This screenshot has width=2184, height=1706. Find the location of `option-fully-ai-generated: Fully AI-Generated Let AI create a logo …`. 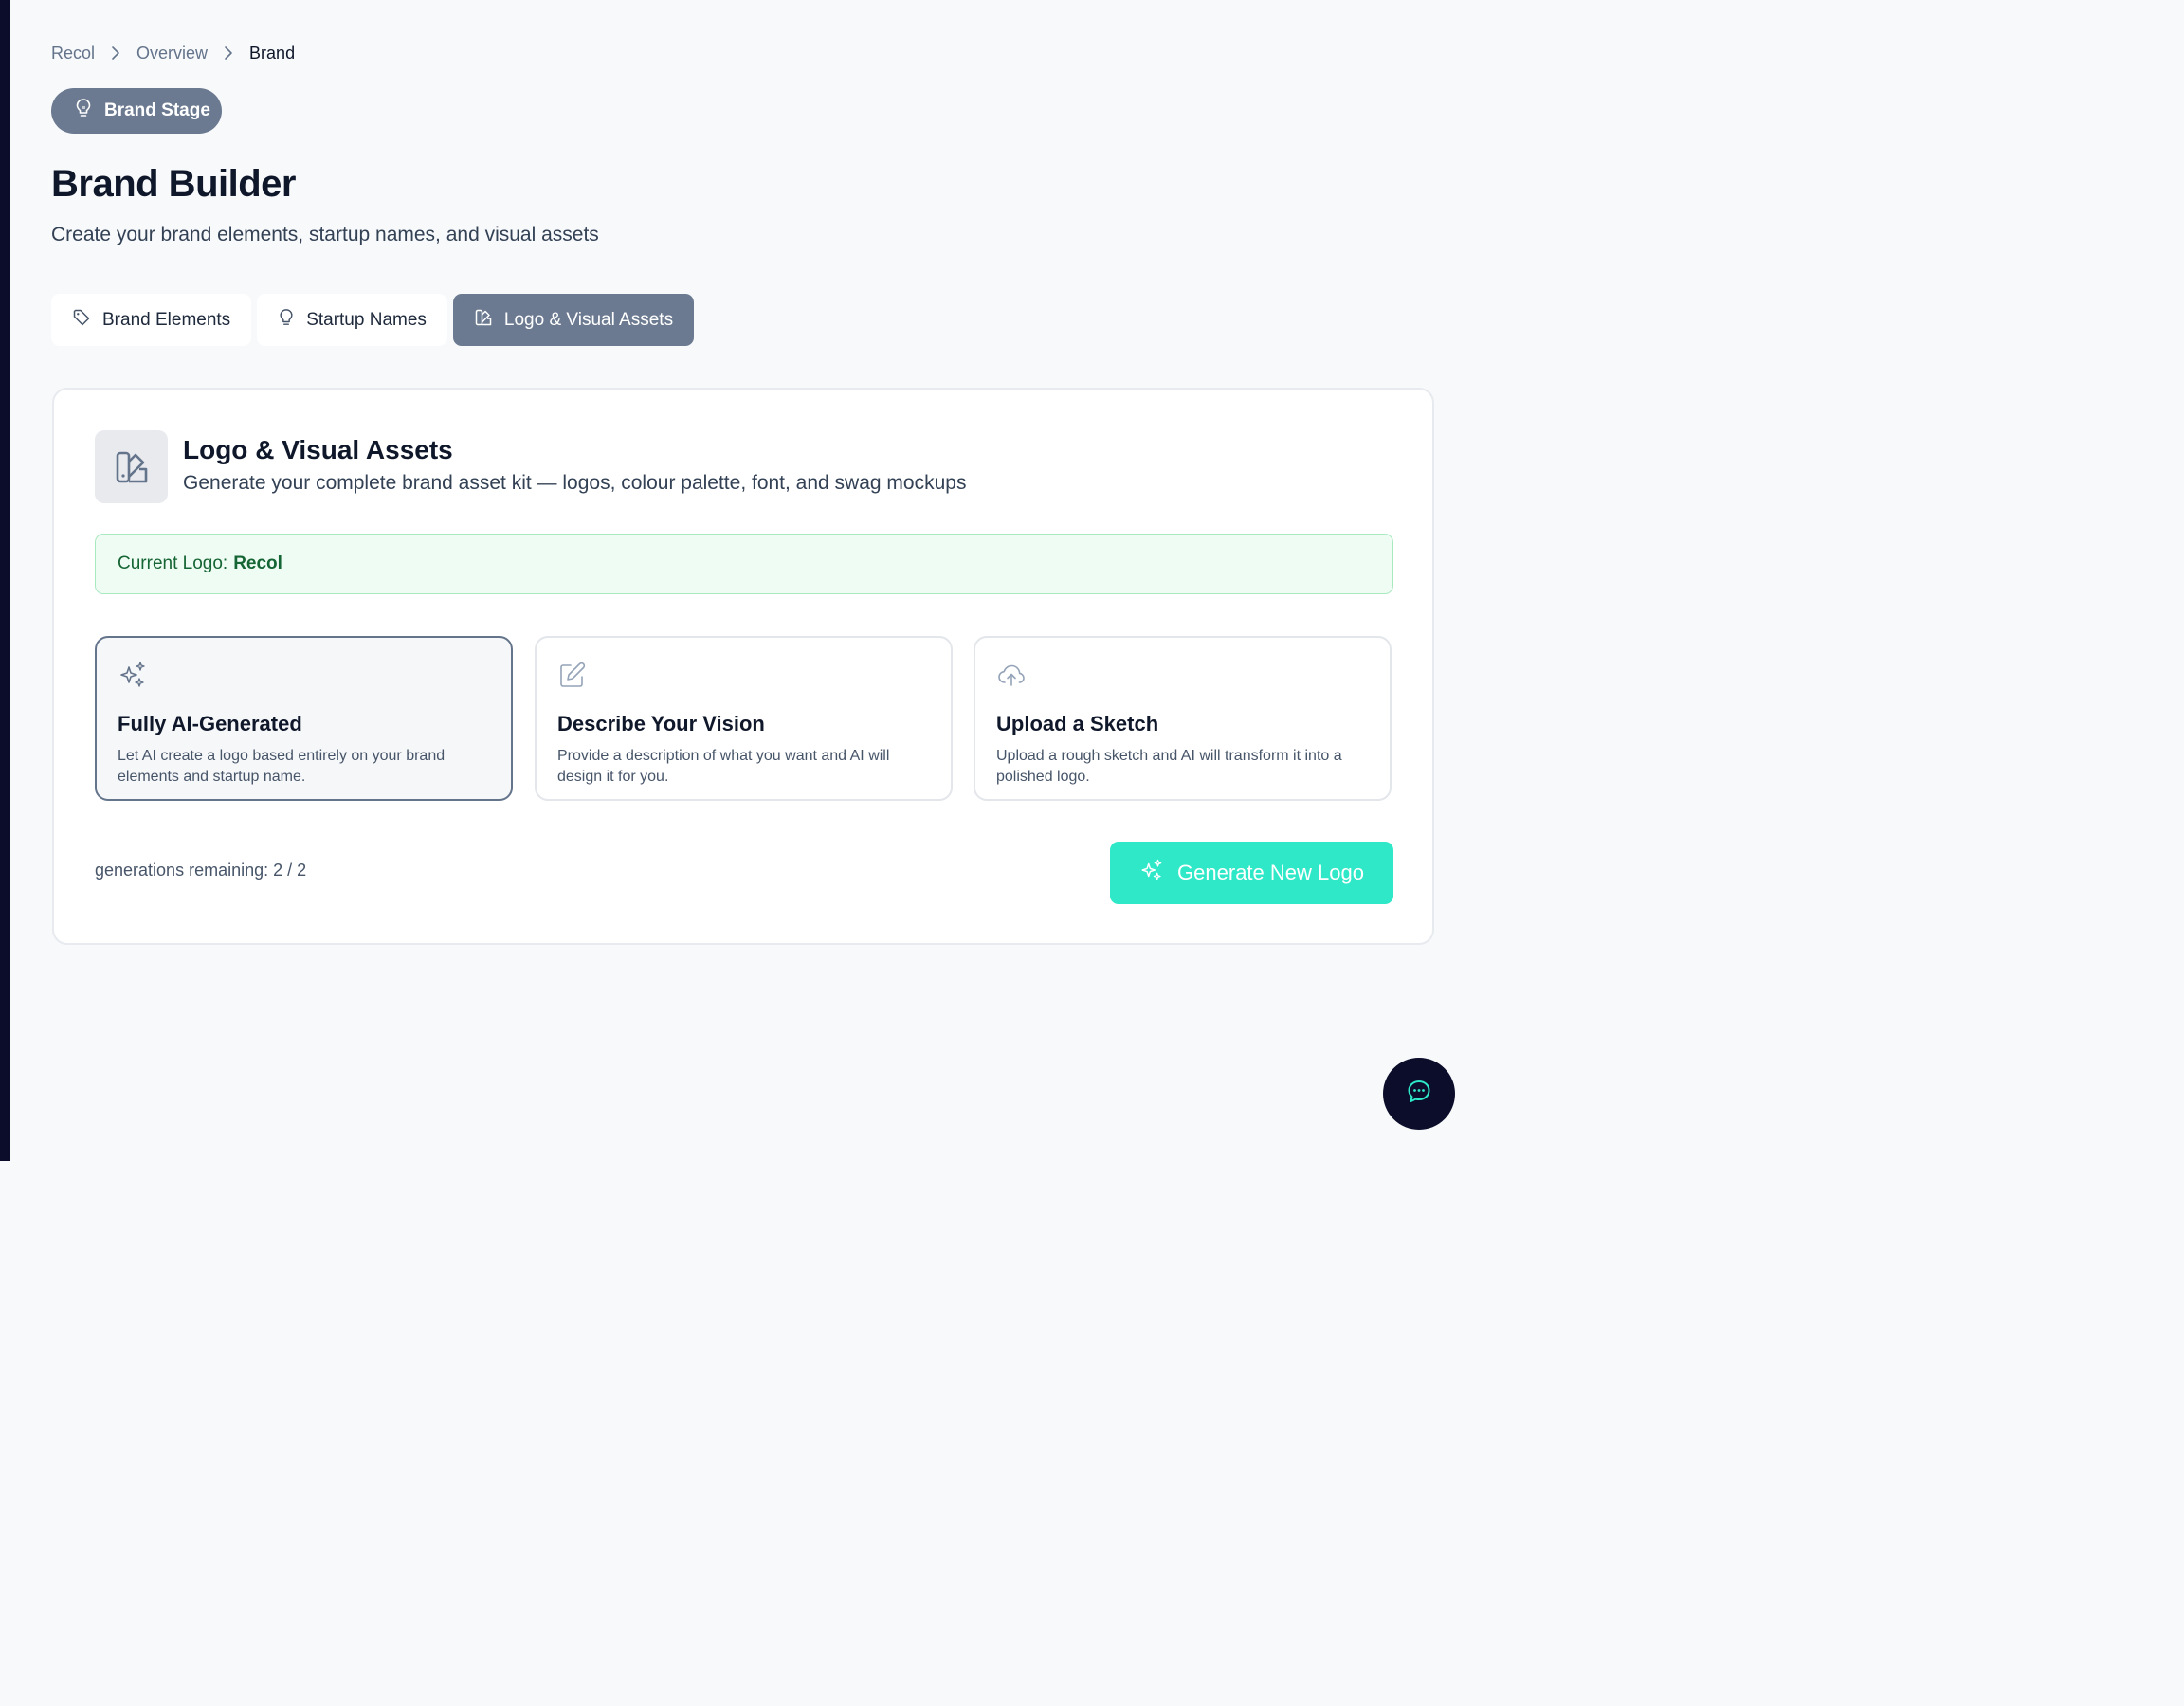

option-fully-ai-generated: Fully AI-Generated Let AI create a logo … is located at coordinates (304, 718).